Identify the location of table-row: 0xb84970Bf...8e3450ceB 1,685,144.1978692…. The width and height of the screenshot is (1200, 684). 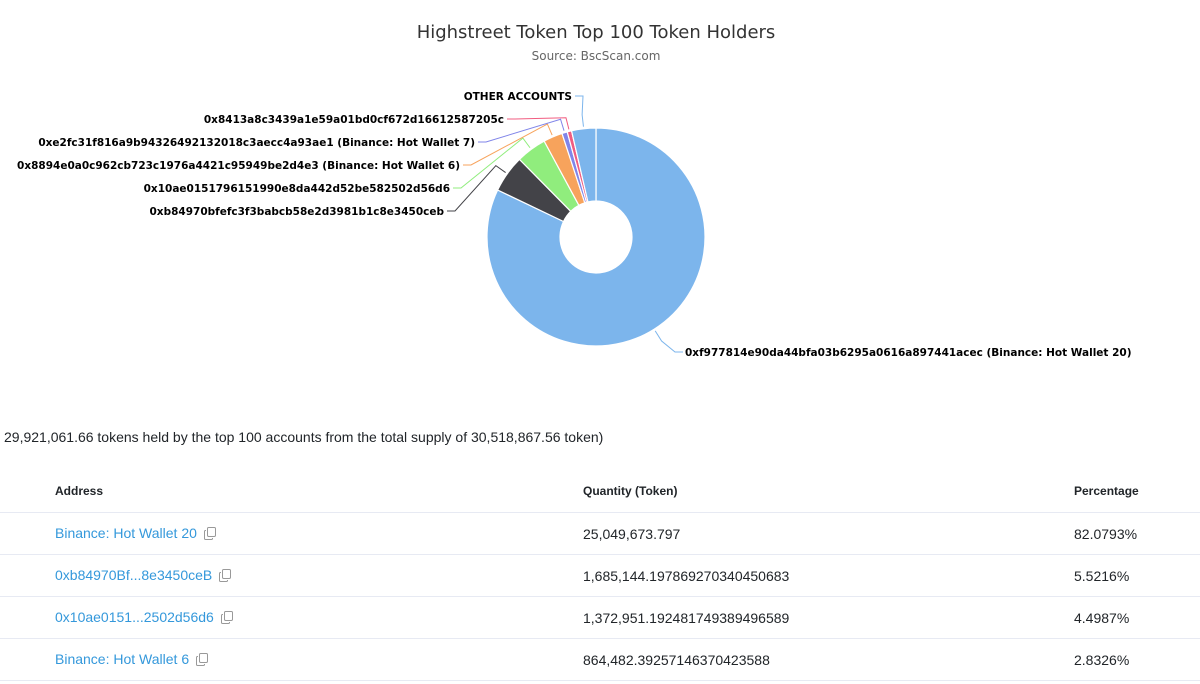
(600, 575).